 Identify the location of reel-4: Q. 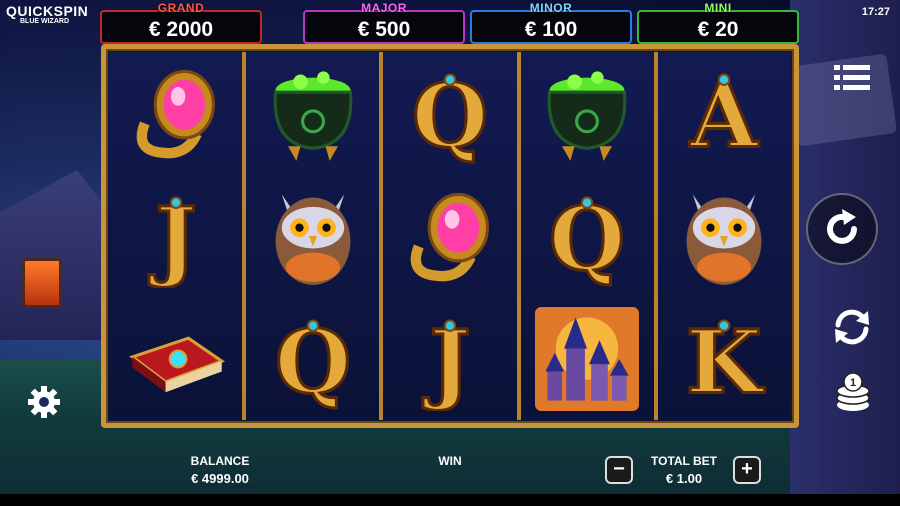
(589, 236).